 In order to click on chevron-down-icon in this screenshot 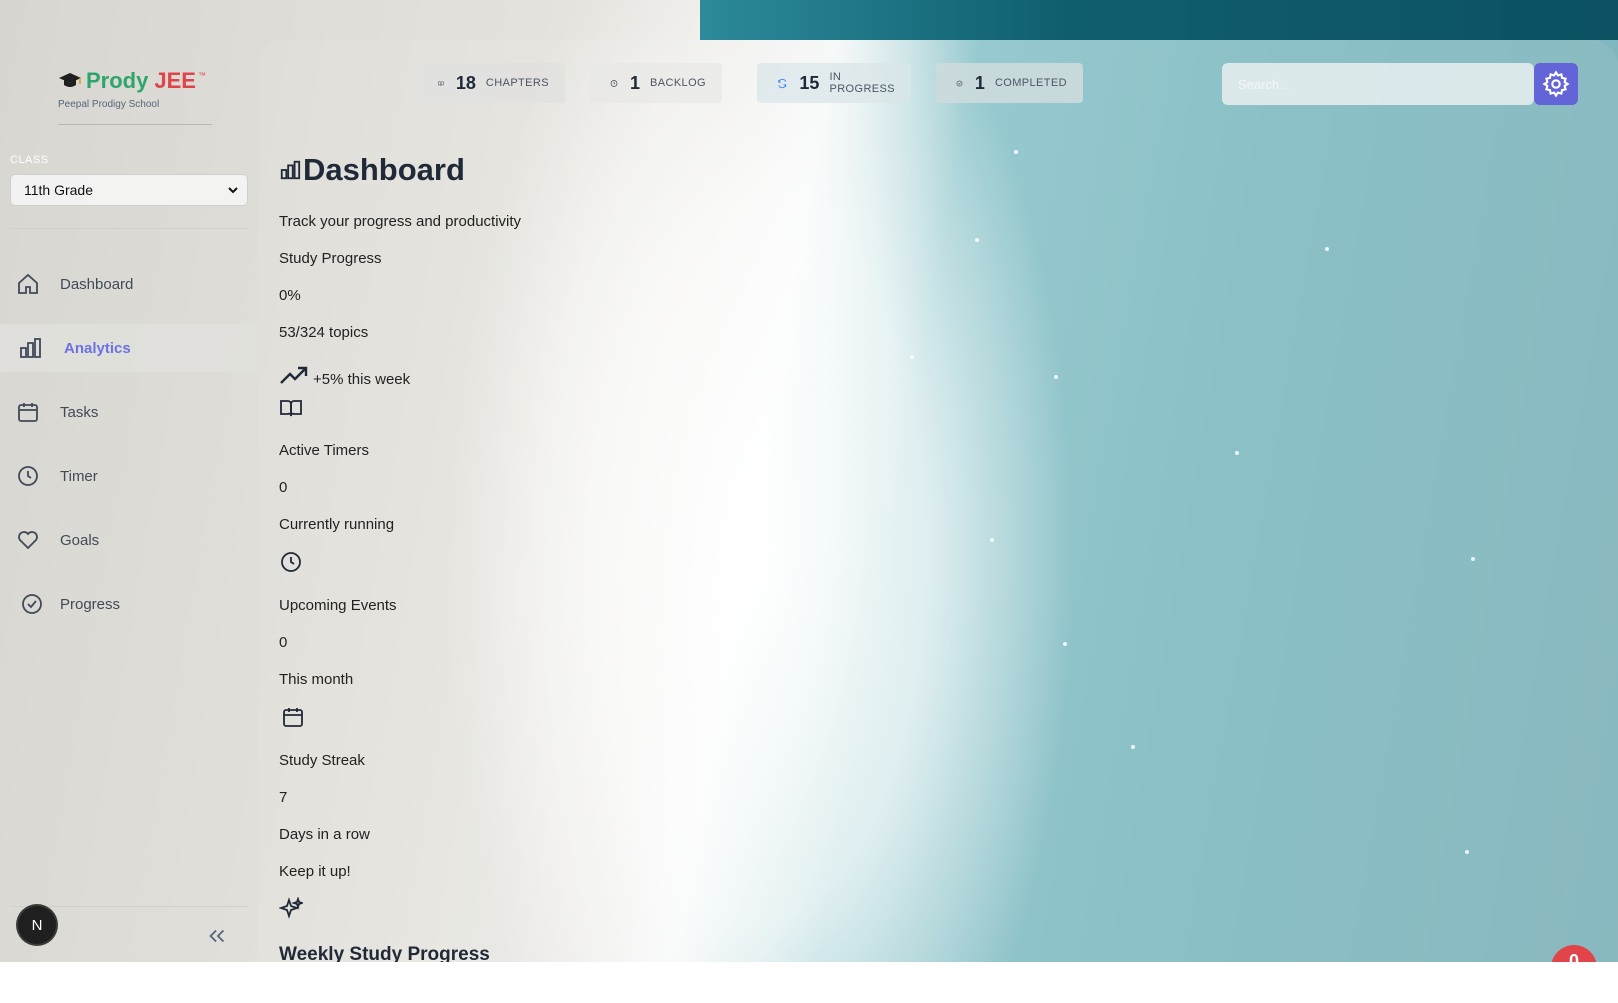, I will do `click(233, 190)`.